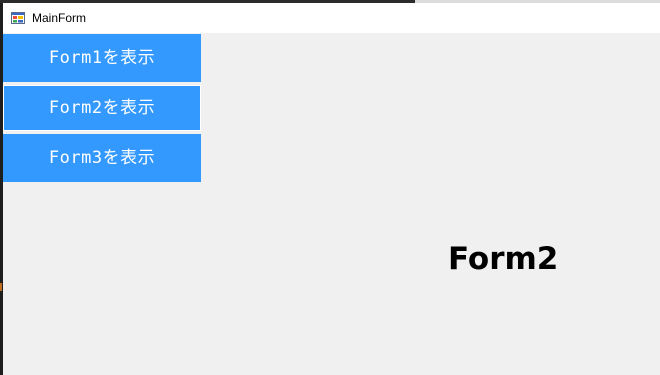  Describe the element at coordinates (102, 108) in the screenshot. I see `show-form2-button: Form2を表示` at that location.